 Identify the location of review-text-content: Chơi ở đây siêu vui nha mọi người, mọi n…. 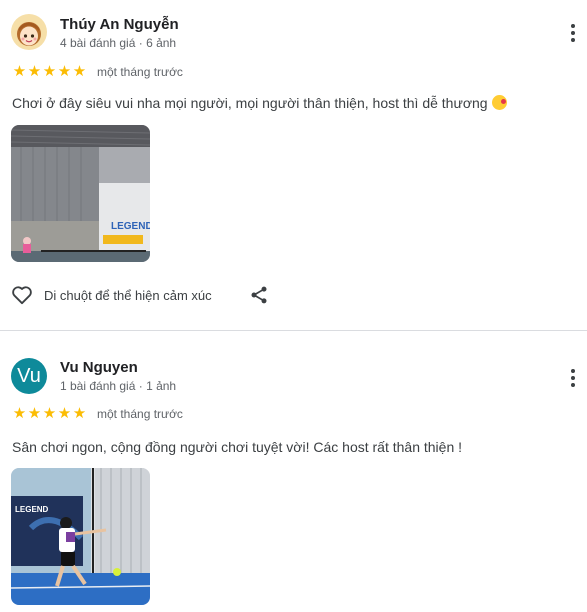
(250, 103).